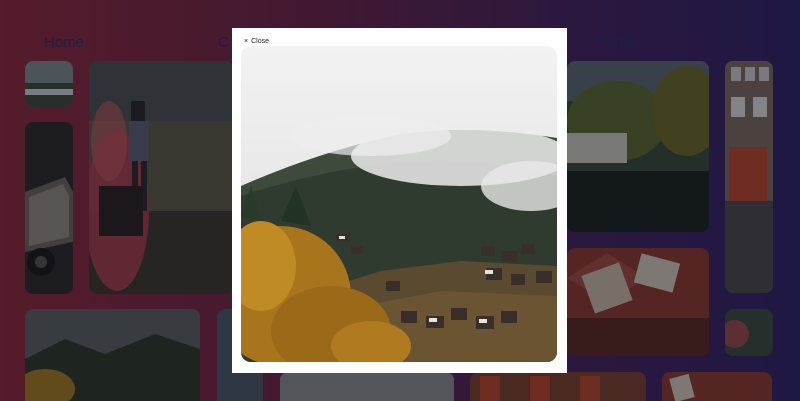 The height and width of the screenshot is (401, 800). What do you see at coordinates (260, 41) in the screenshot?
I see `close-label: Close` at bounding box center [260, 41].